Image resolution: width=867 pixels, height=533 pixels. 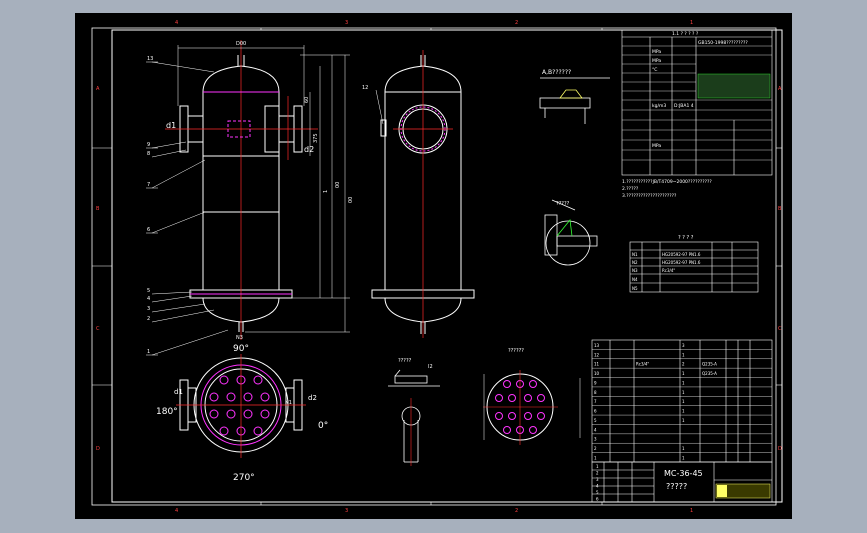 I want to click on zone-right-b: B, so click(x=780, y=209).